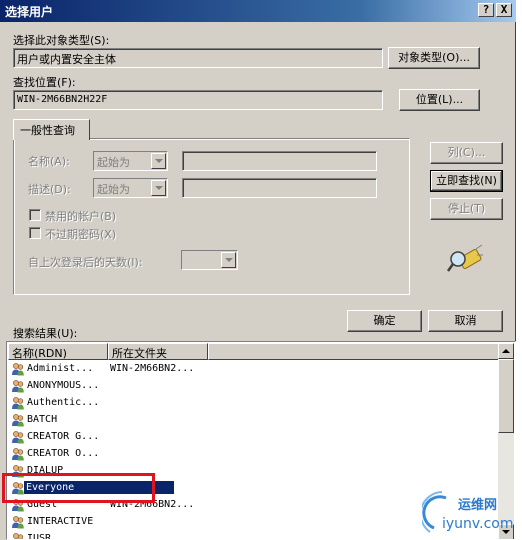 The width and height of the screenshot is (522, 540). What do you see at coordinates (81, 234) in the screenshot?
I see `non-expiring-password-label: 不过期密码(X)` at bounding box center [81, 234].